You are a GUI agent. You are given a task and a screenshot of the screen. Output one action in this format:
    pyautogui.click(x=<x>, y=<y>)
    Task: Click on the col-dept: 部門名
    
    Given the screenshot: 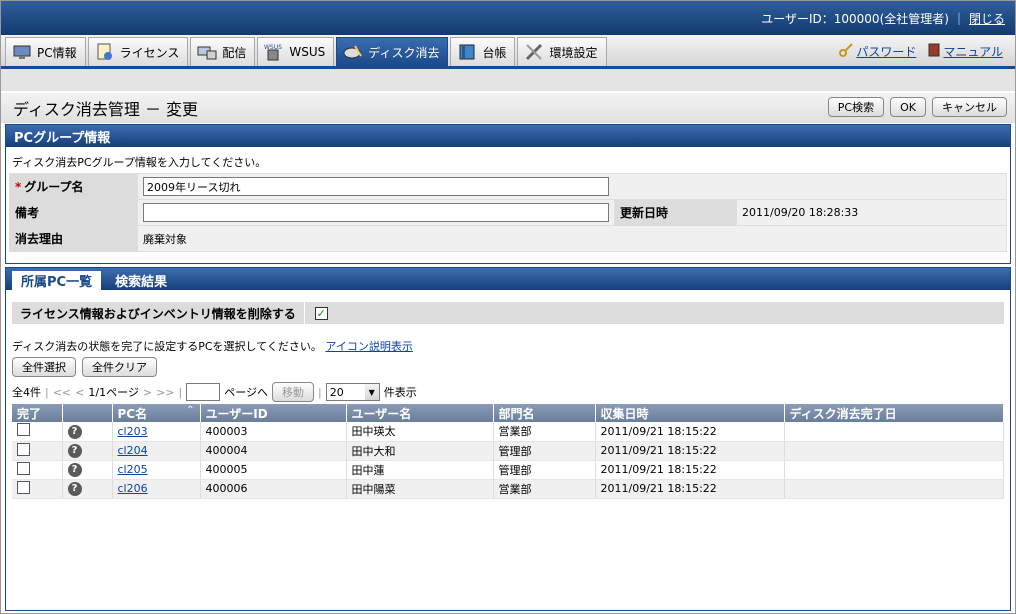 What is the action you would take?
    pyautogui.click(x=544, y=413)
    